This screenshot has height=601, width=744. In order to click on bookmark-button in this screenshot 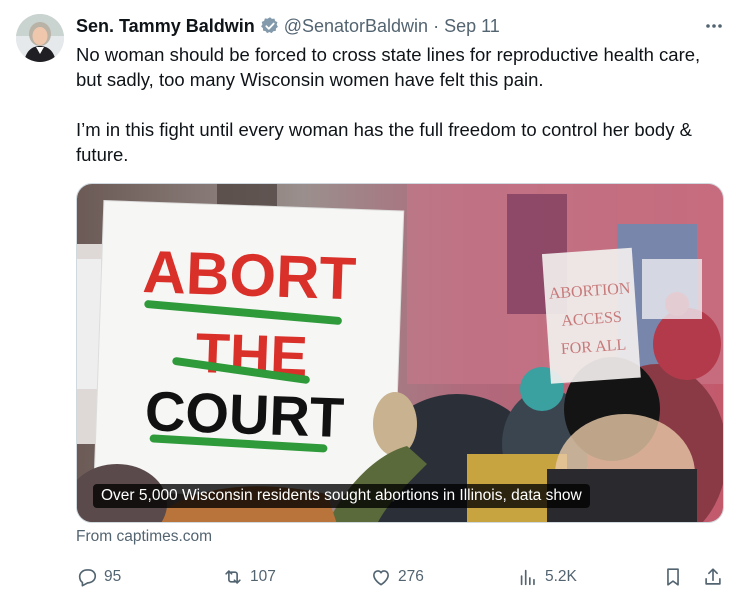, I will do `click(673, 577)`.